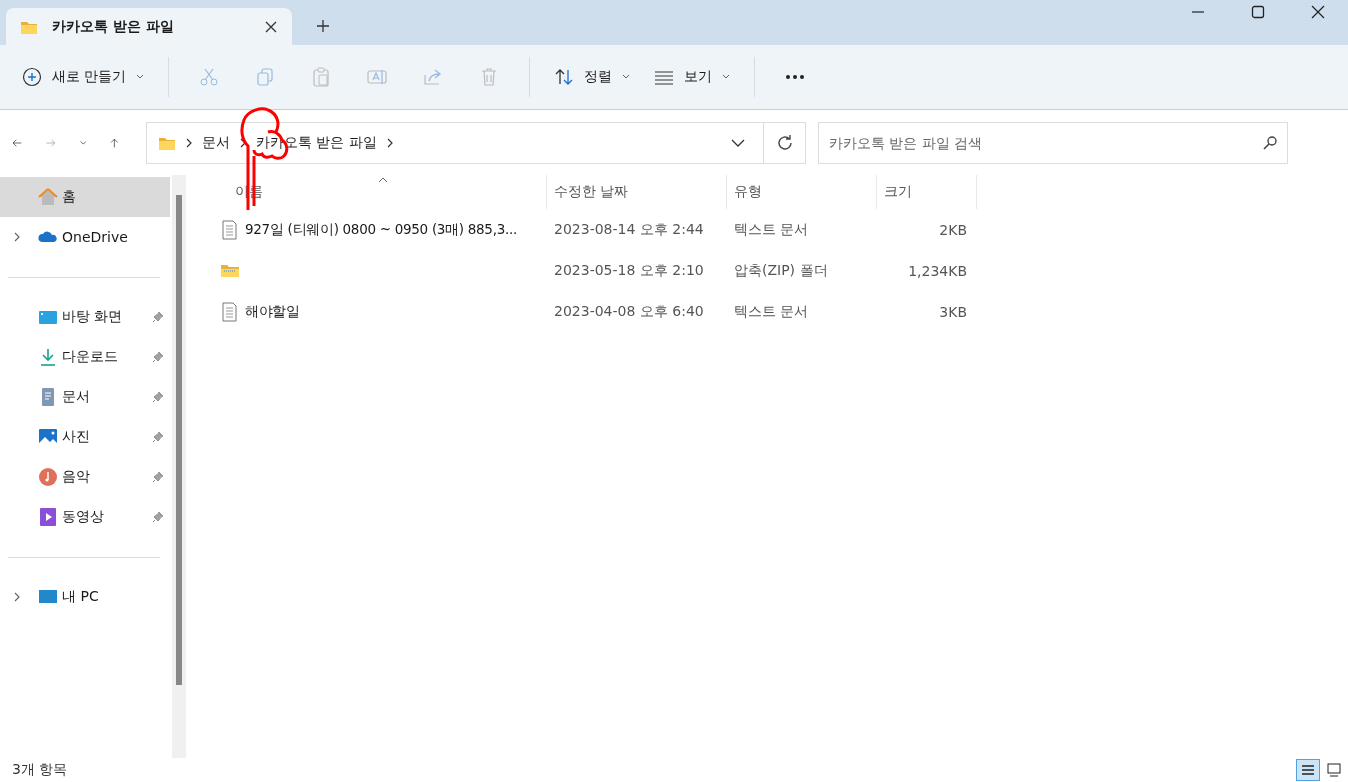 The image size is (1348, 782). Describe the element at coordinates (1053, 142) in the screenshot. I see `search-field: 카카오톡 받은 파일 검색` at that location.